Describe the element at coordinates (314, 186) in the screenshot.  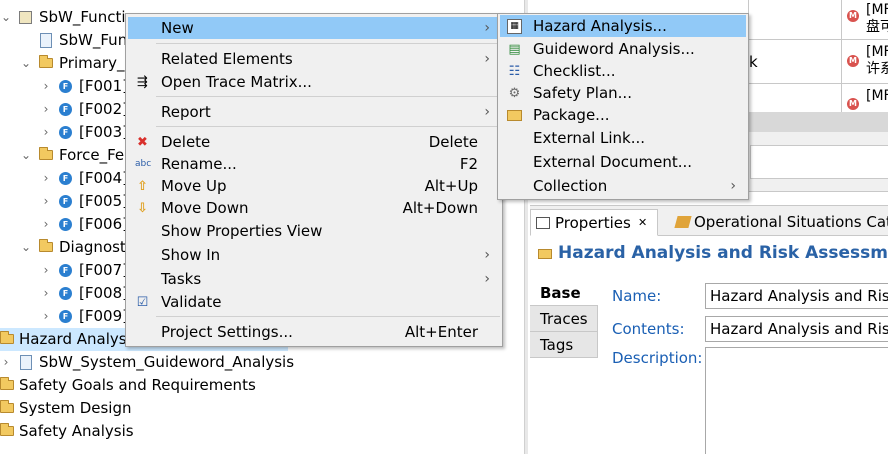
I see `menu-item-move-up: ⇧ Move Up Alt+Up` at that location.